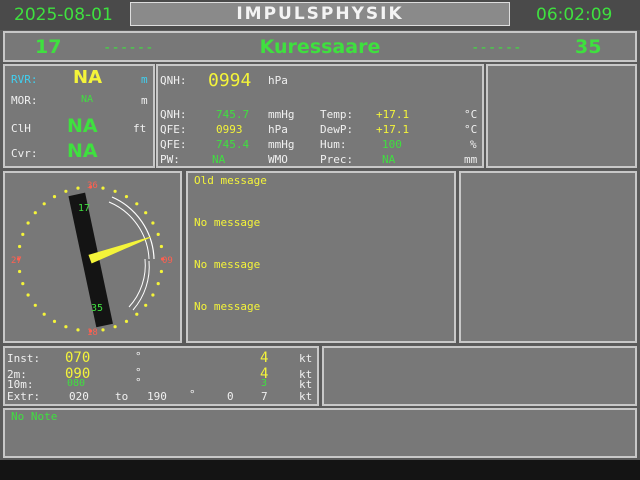 This screenshot has height=480, width=640. What do you see at coordinates (97, 308) in the screenshot?
I see `runway-bottom-label: 35` at bounding box center [97, 308].